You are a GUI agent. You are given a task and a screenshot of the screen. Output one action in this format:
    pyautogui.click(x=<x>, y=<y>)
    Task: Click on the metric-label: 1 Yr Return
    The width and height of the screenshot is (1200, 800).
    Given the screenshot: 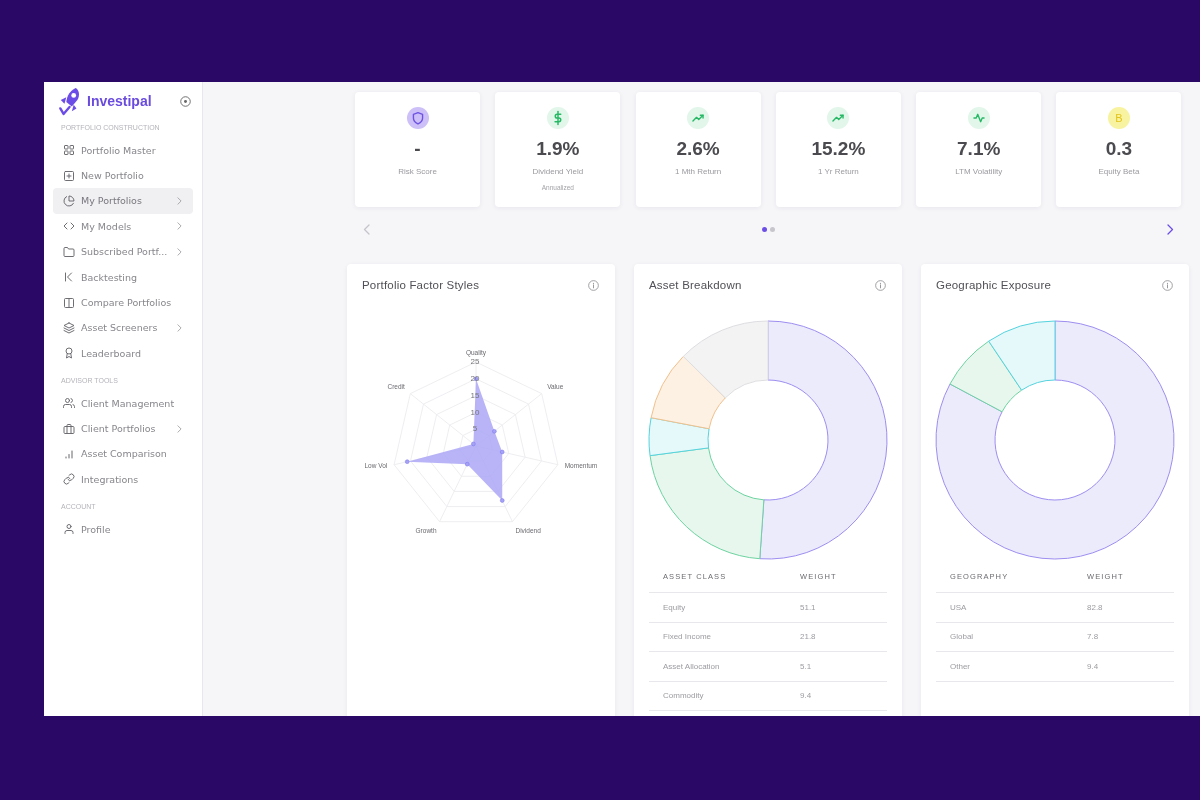 What is the action you would take?
    pyautogui.click(x=838, y=172)
    